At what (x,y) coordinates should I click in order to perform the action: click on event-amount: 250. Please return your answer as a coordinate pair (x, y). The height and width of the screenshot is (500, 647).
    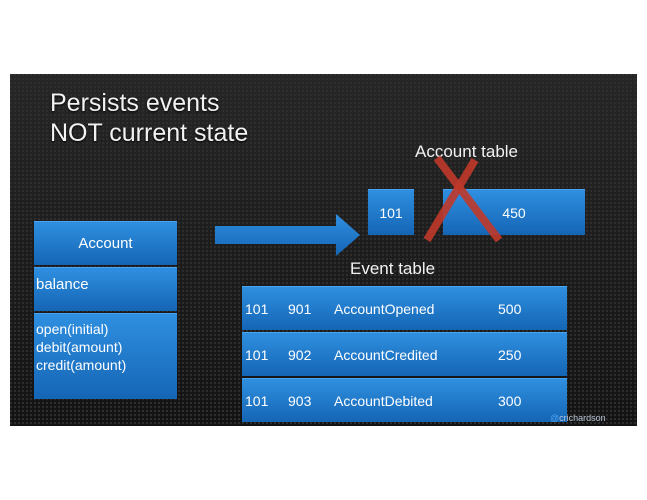
    Looking at the image, I should click on (510, 355).